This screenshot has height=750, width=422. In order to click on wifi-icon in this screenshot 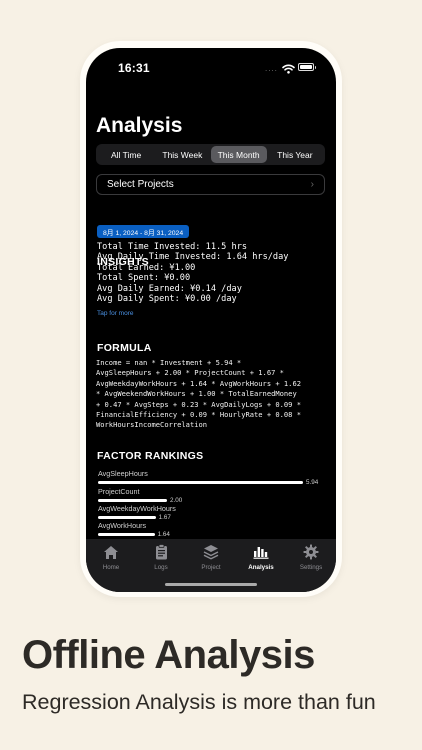, I will do `click(288, 70)`.